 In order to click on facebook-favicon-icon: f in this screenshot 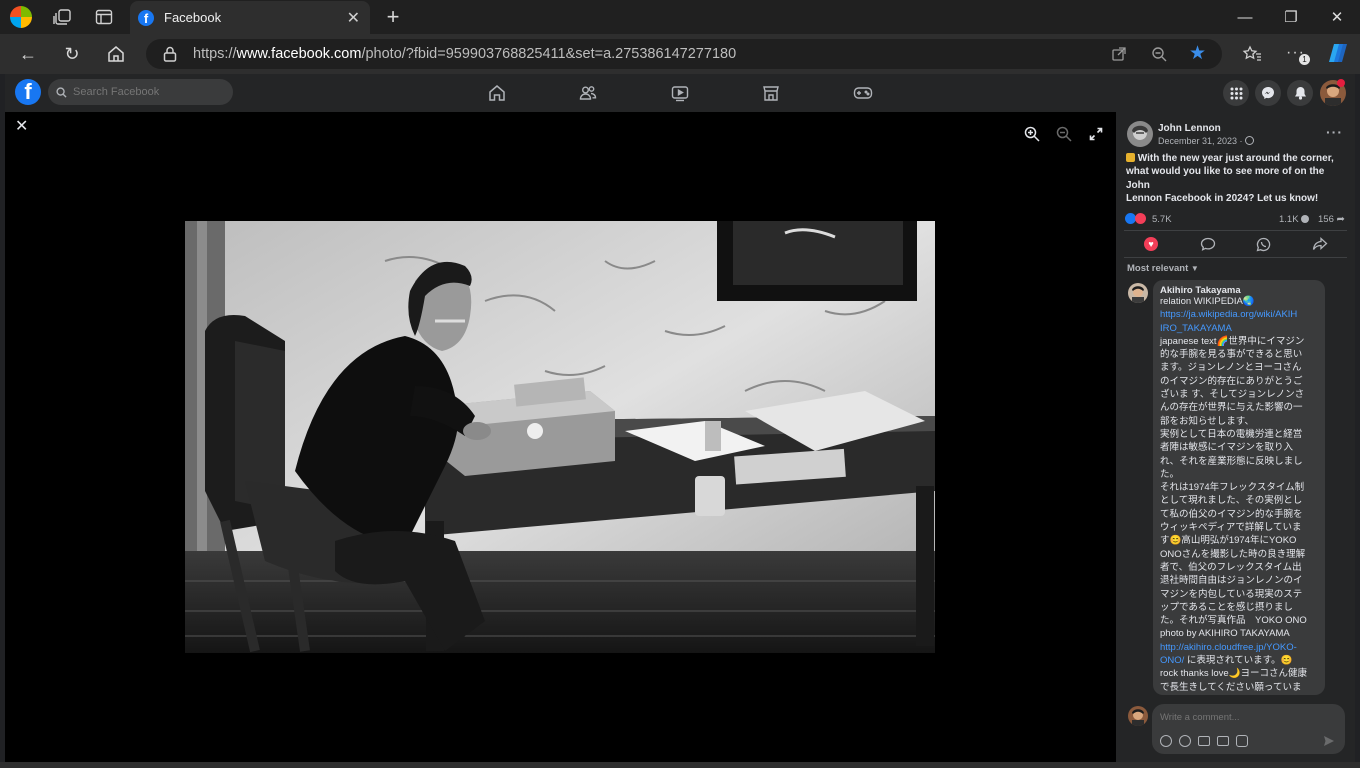, I will do `click(146, 17)`.